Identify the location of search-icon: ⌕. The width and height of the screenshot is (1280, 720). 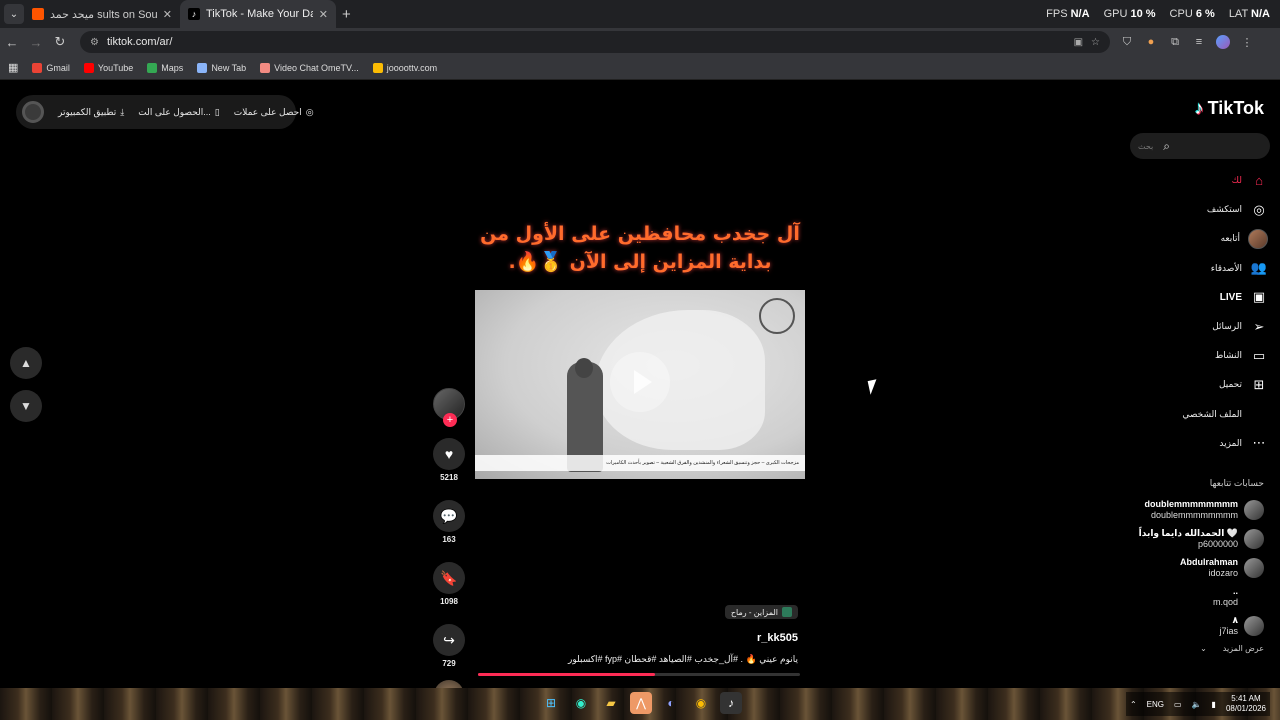
(1166, 146).